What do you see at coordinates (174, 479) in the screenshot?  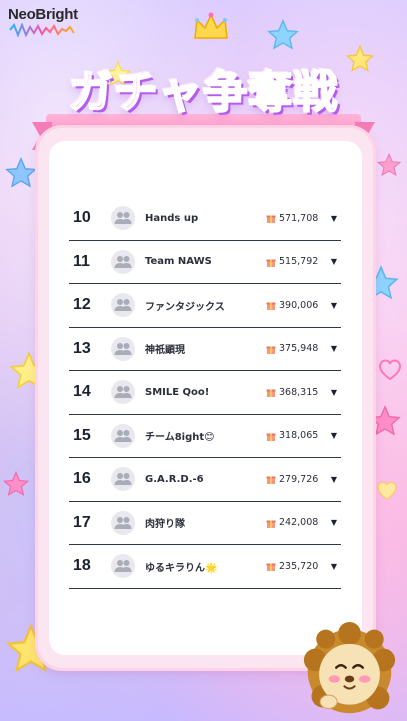 I see `team-name: G.A.R.D.-6` at bounding box center [174, 479].